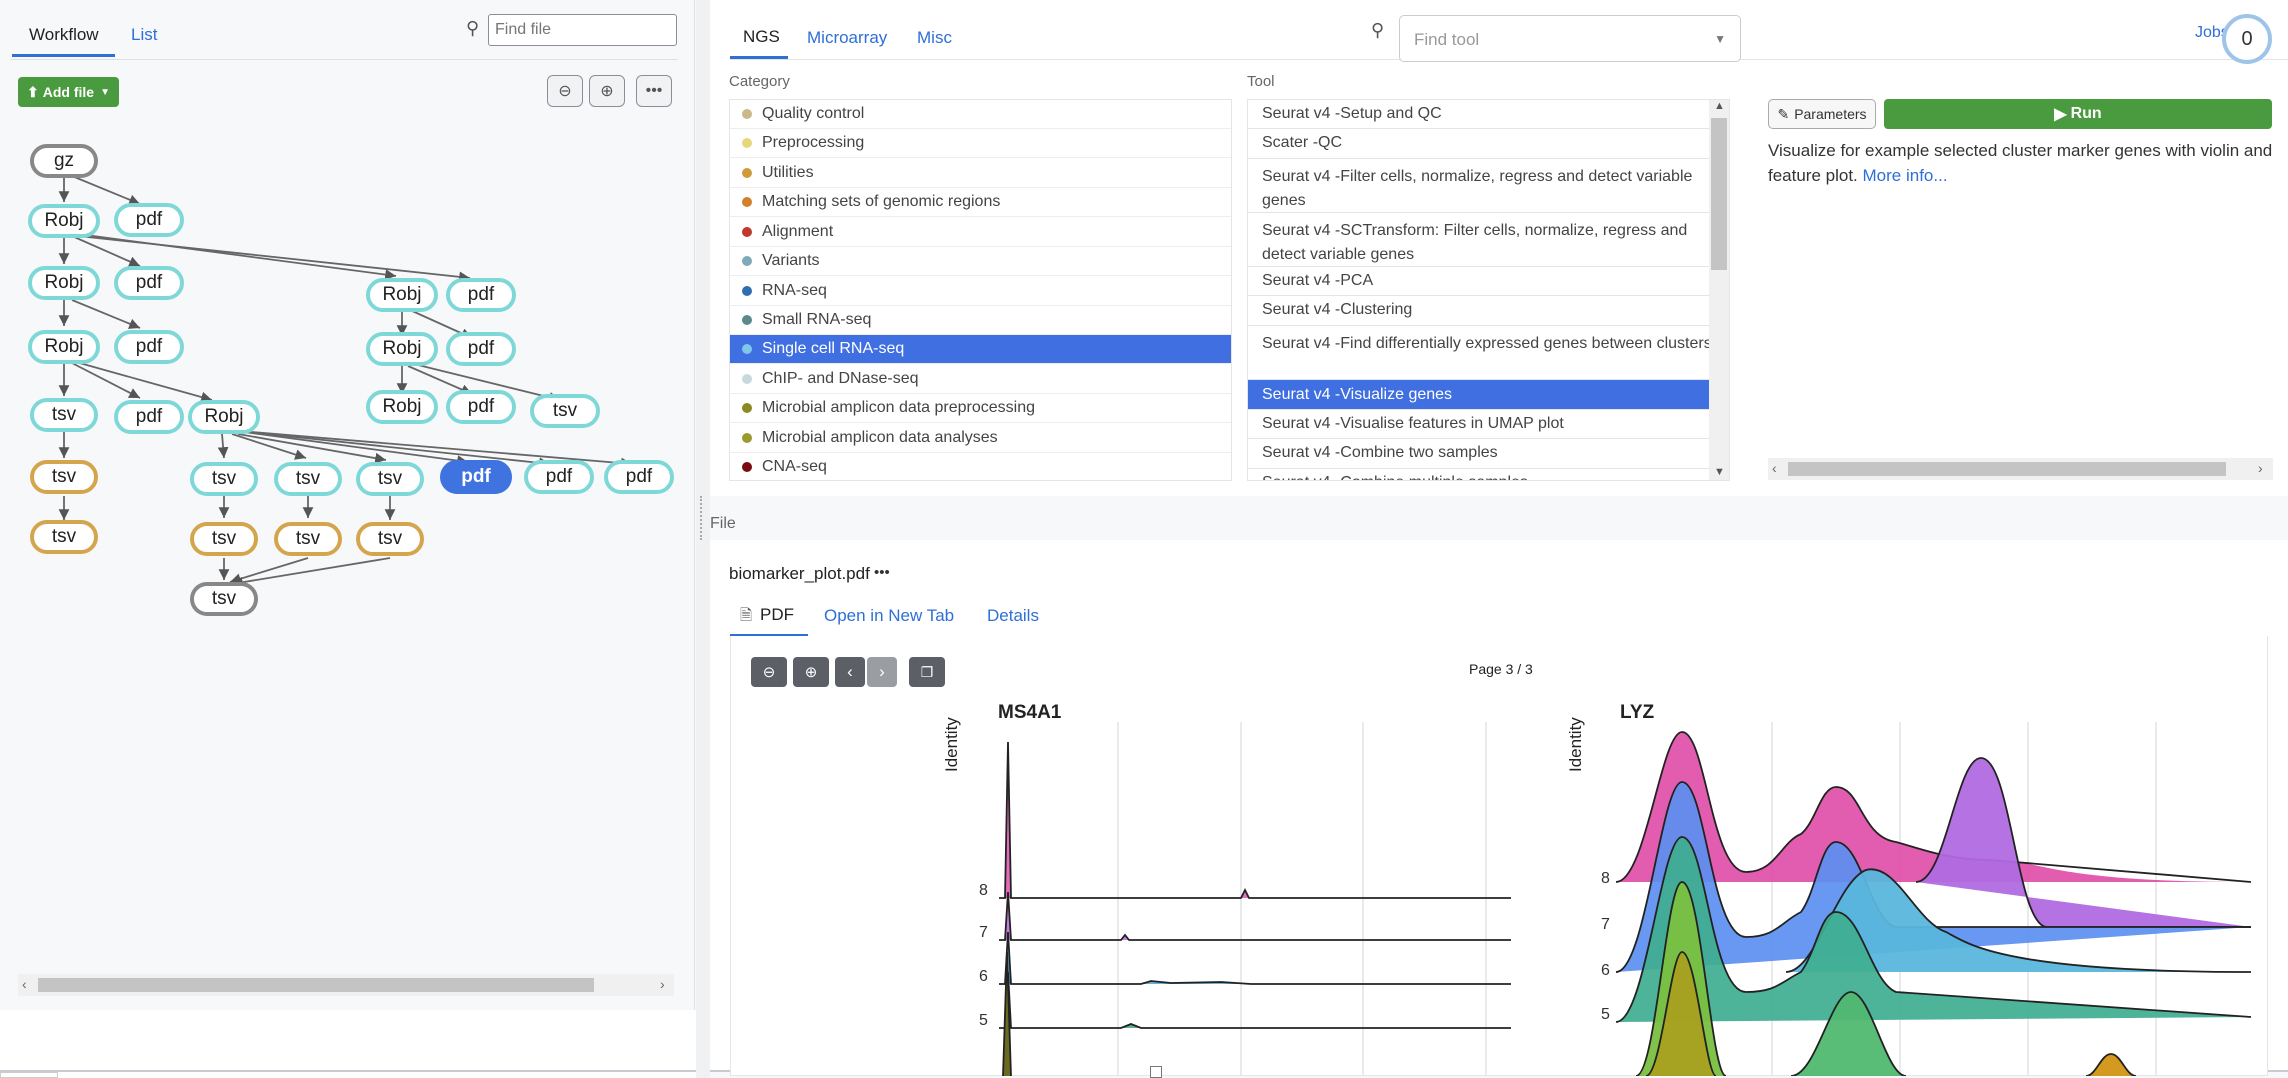 This screenshot has height=1078, width=2288. What do you see at coordinates (980, 408) in the screenshot?
I see `category-item: Microbial amplicon data preprocessing` at bounding box center [980, 408].